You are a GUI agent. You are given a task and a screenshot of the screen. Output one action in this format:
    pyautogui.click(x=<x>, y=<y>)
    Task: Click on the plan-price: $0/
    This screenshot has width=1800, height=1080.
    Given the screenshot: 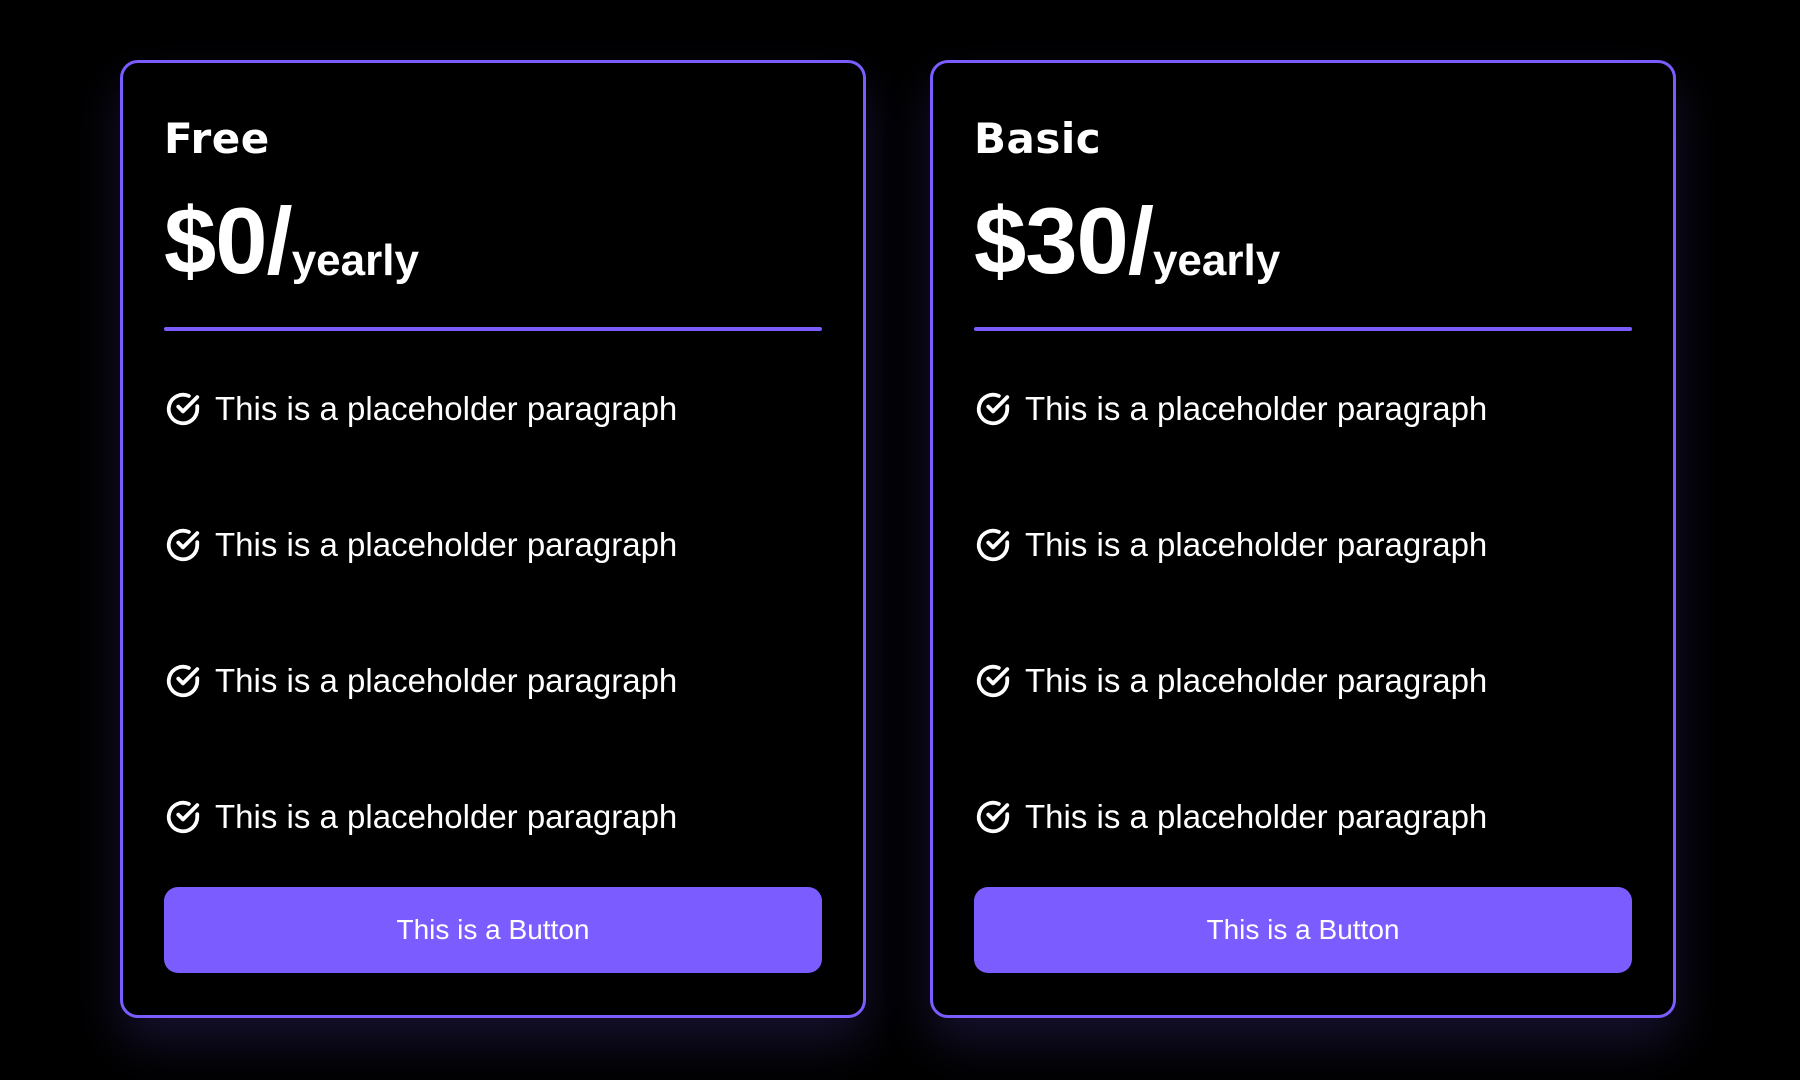 What is the action you would take?
    pyautogui.click(x=228, y=240)
    